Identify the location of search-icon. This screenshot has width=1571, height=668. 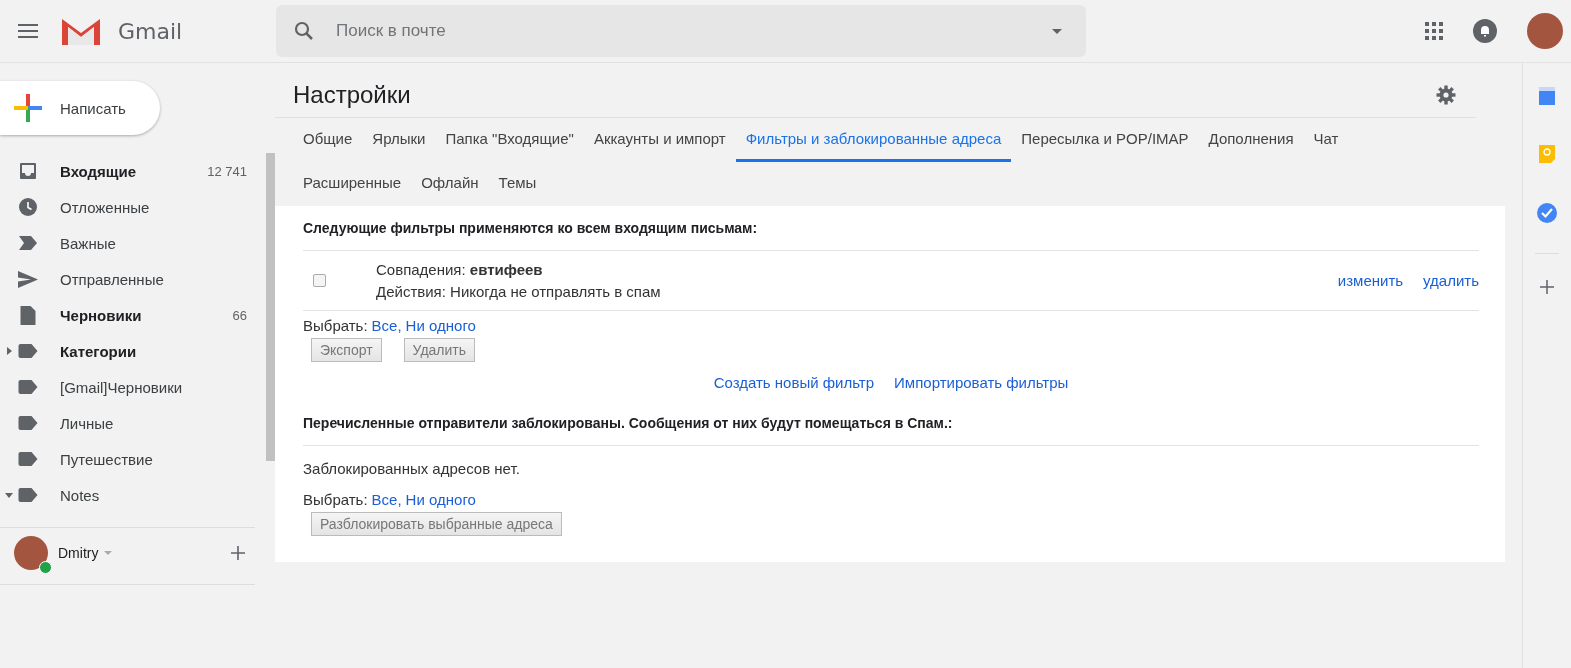
(304, 31).